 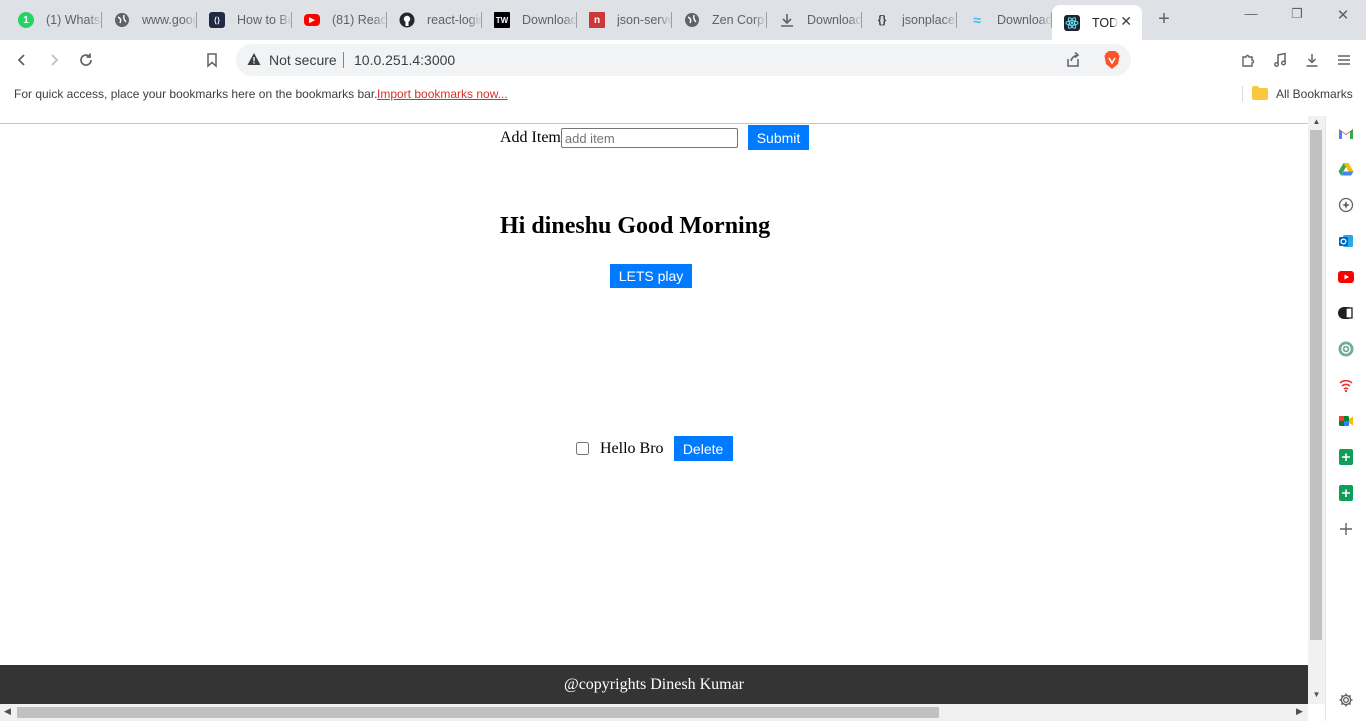 What do you see at coordinates (1126, 21) in the screenshot?
I see `close-tab-icon: ✕` at bounding box center [1126, 21].